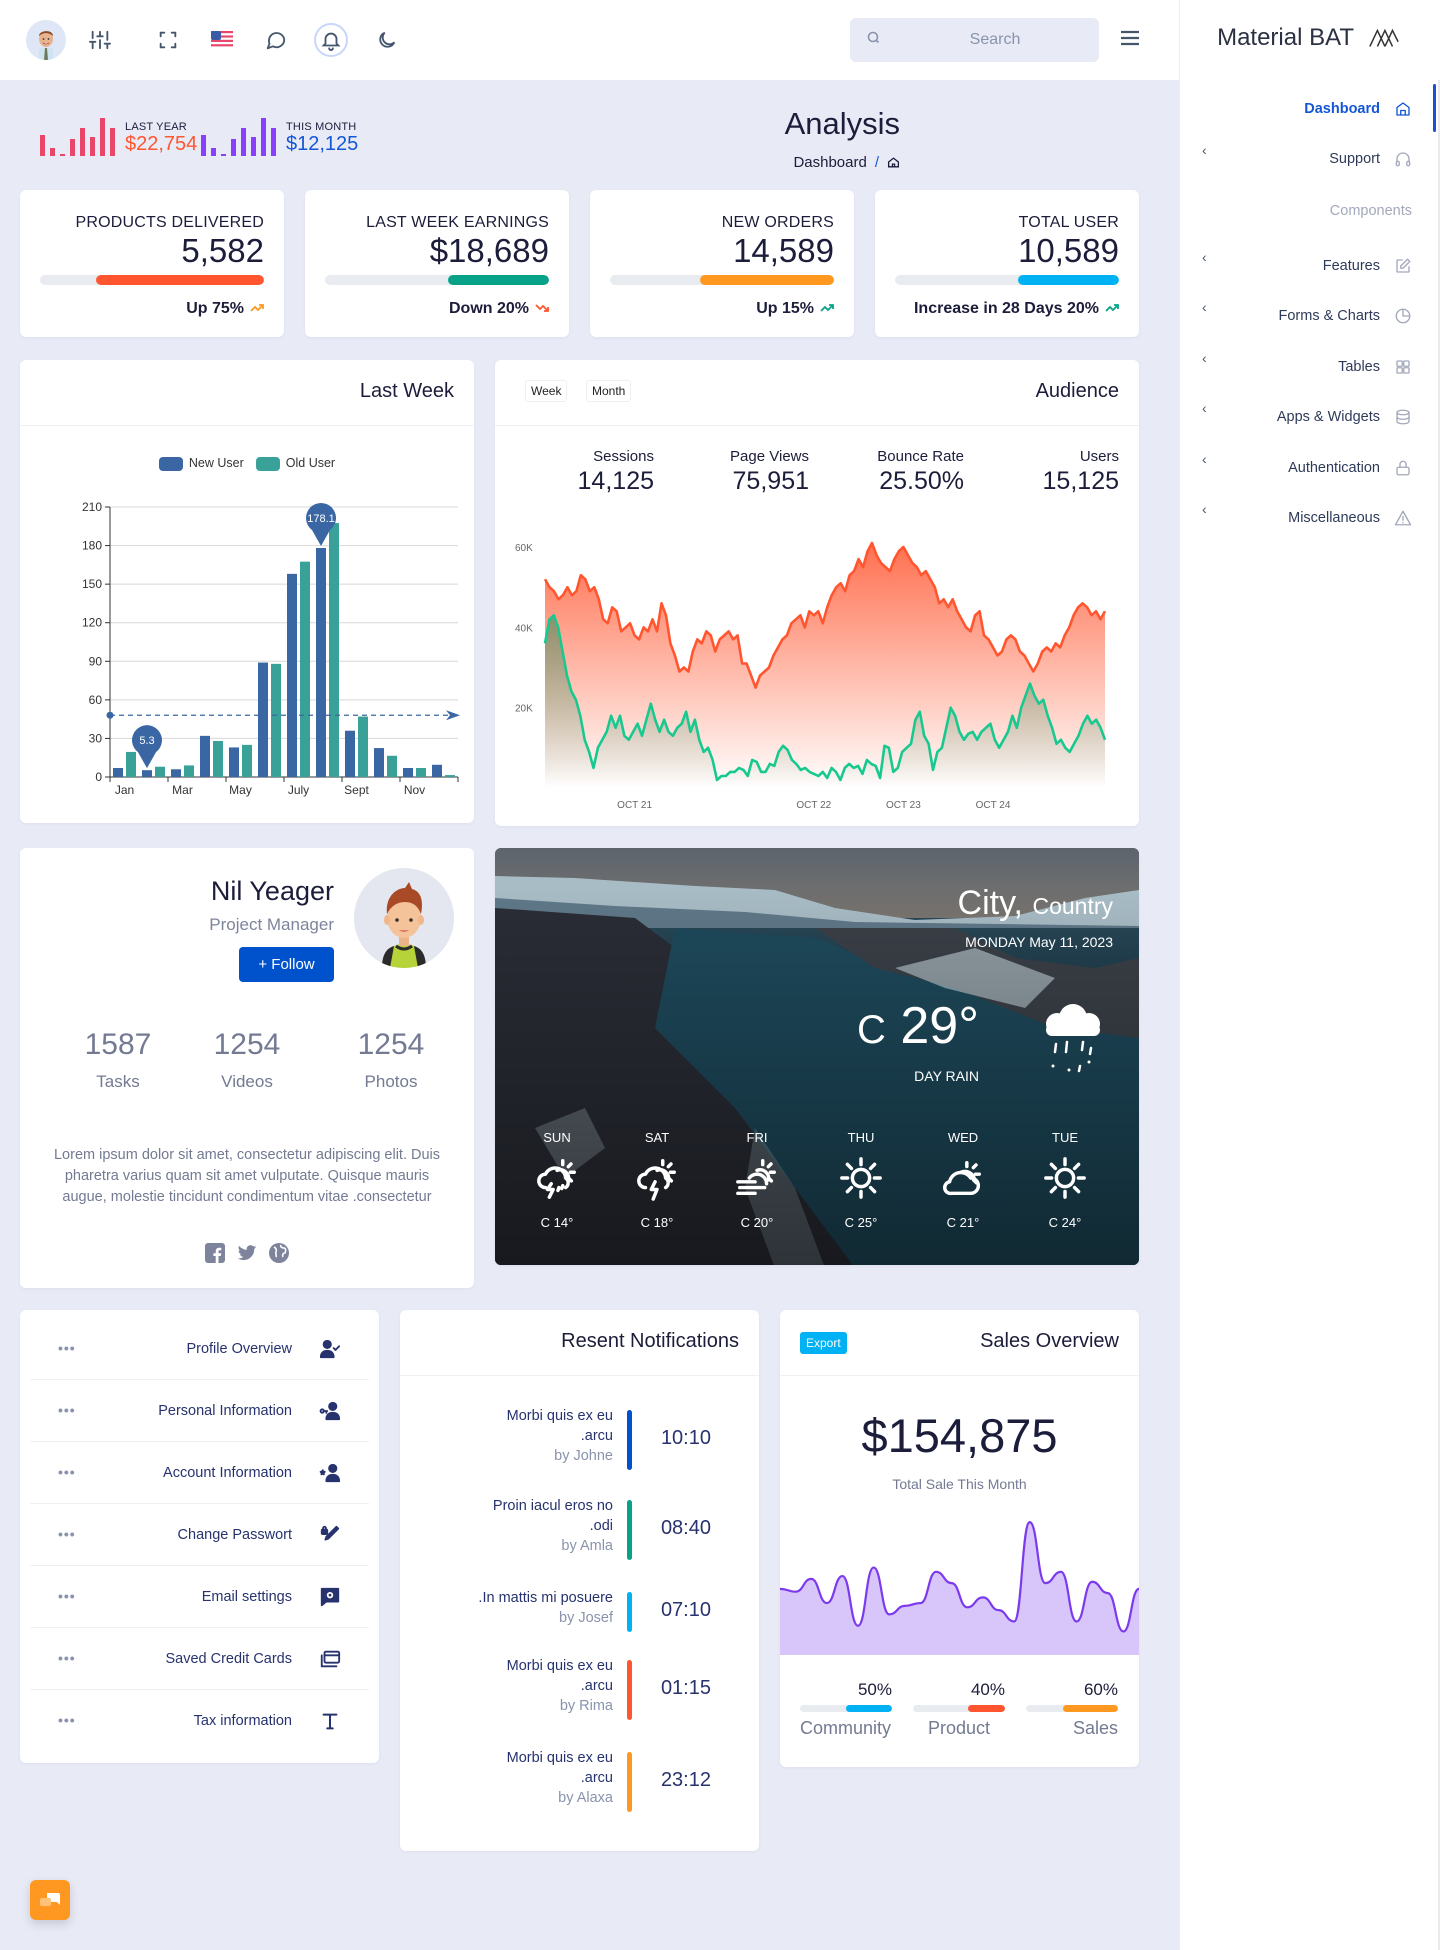  Describe the element at coordinates (823, 1343) in the screenshot. I see `export-button: Export` at that location.